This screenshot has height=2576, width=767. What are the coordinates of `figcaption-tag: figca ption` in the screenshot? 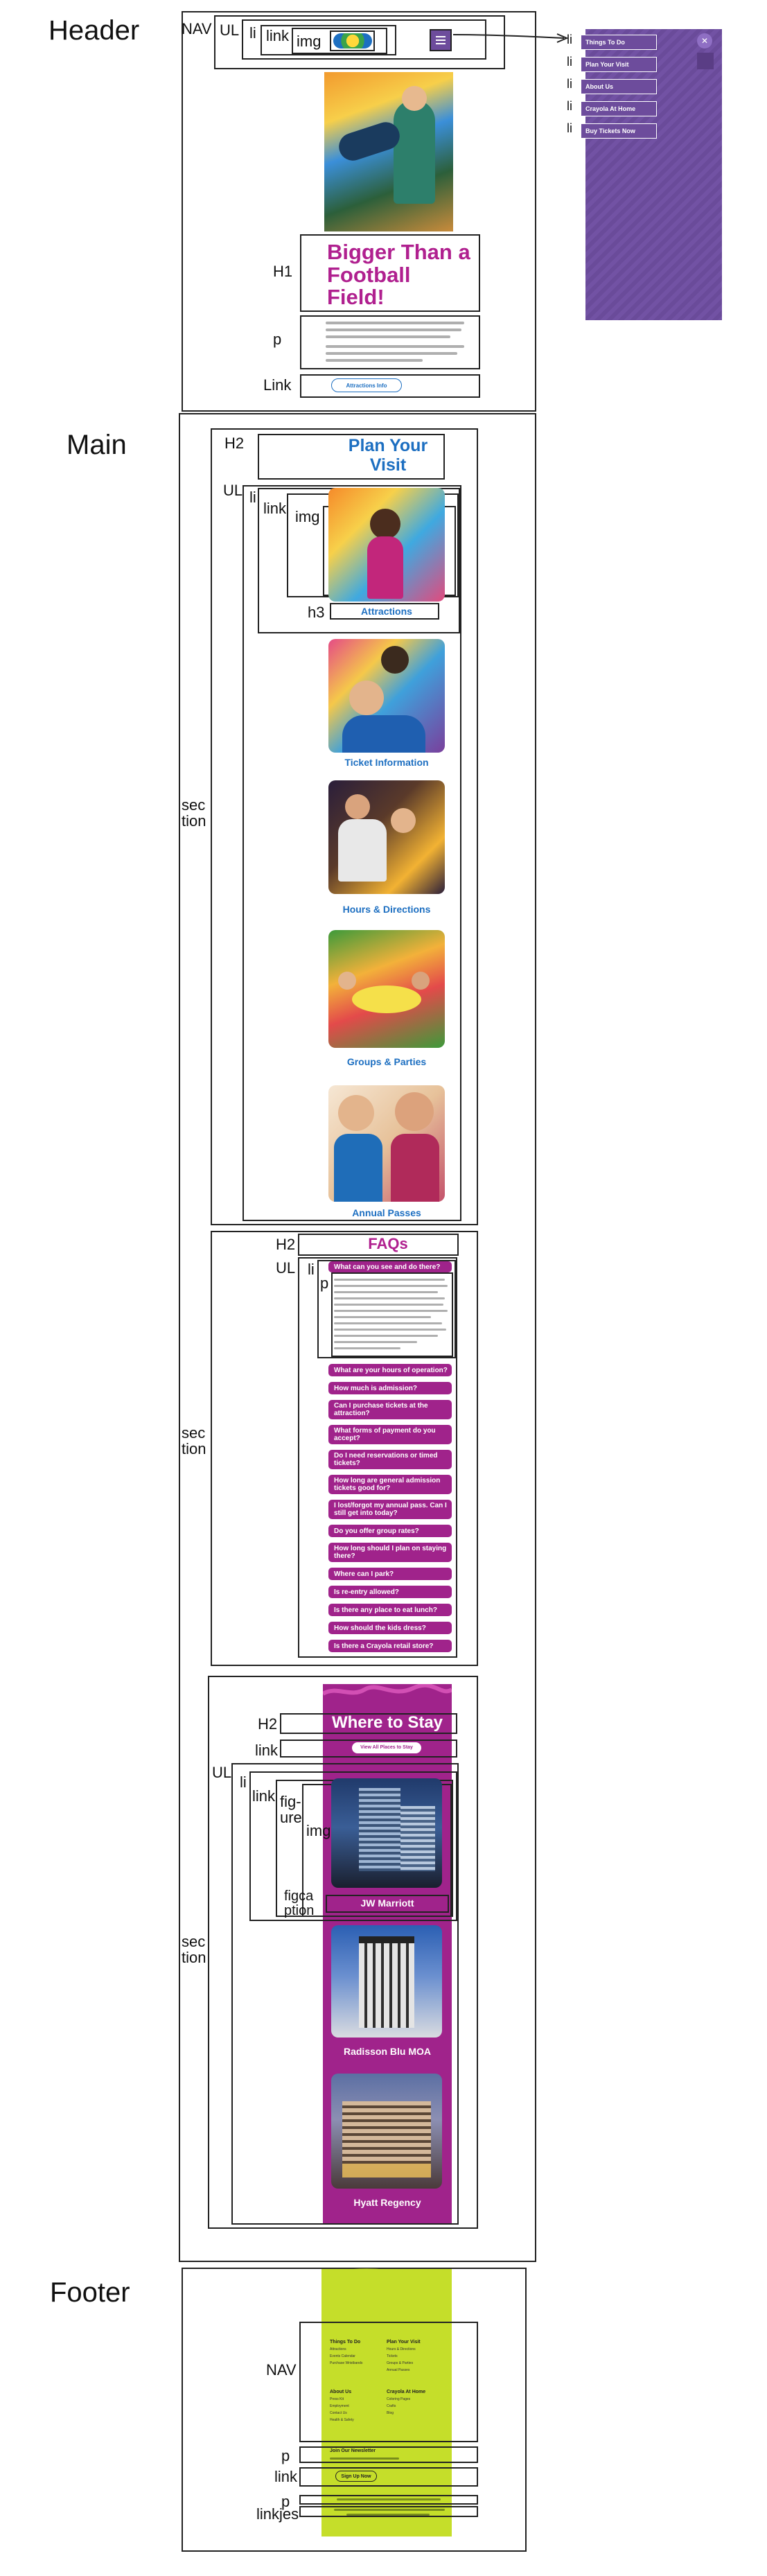 It's located at (299, 1903).